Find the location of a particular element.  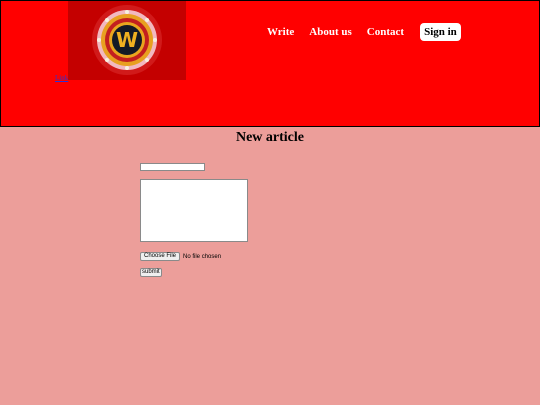

article-body-textarea is located at coordinates (194, 210).